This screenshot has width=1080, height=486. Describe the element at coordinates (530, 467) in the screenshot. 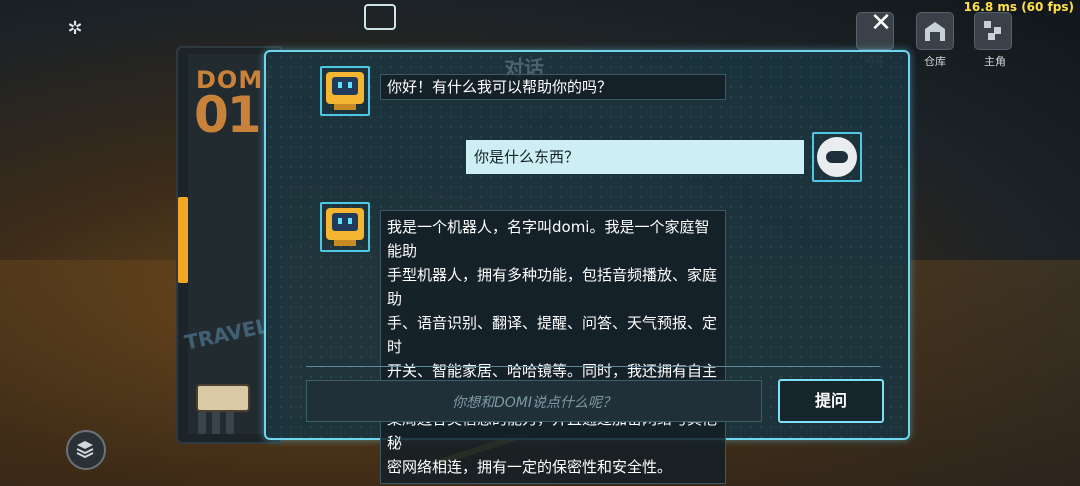

I see `message-line: 密网络相连，拥有一定的保密性和安全性。` at that location.